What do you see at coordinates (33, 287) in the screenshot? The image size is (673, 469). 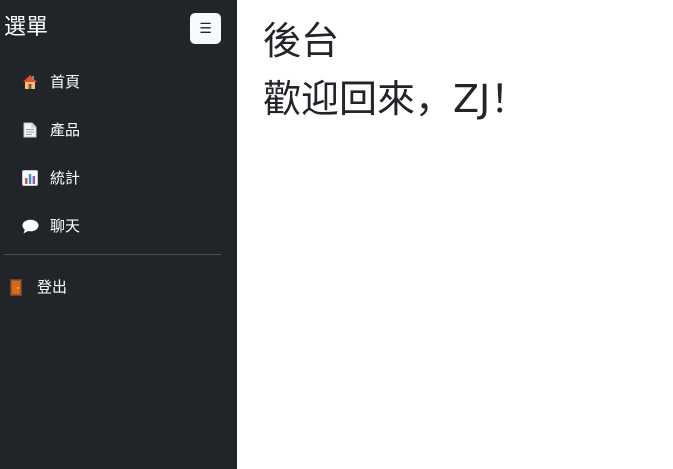 I see `logout-button: 登出` at bounding box center [33, 287].